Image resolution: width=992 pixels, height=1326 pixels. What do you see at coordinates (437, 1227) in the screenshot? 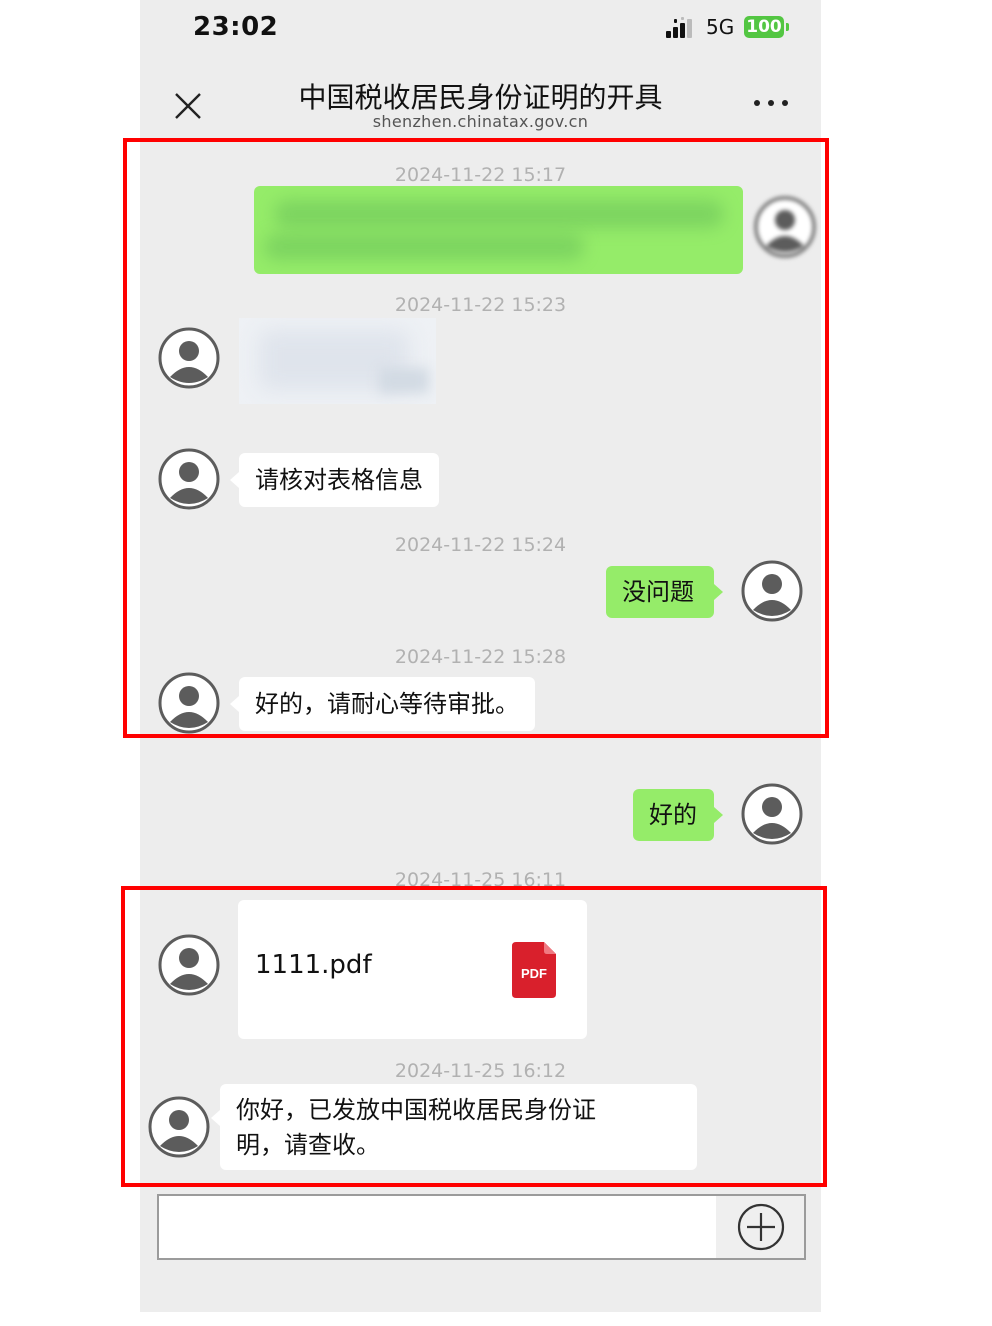
I see `message-input` at bounding box center [437, 1227].